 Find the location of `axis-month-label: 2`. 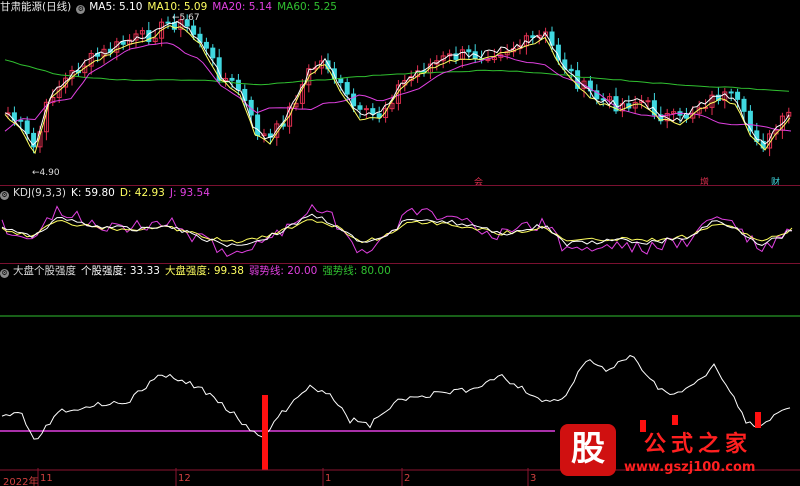

axis-month-label: 2 is located at coordinates (407, 478).